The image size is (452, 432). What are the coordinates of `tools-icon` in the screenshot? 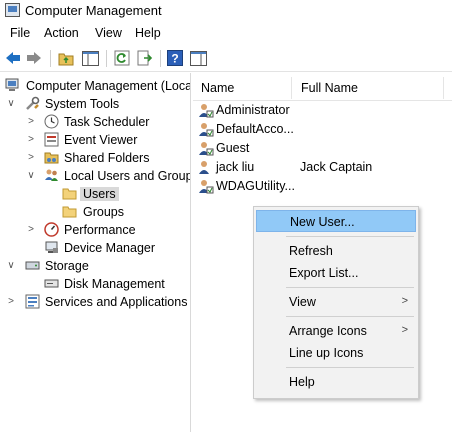 It's located at (32, 103).